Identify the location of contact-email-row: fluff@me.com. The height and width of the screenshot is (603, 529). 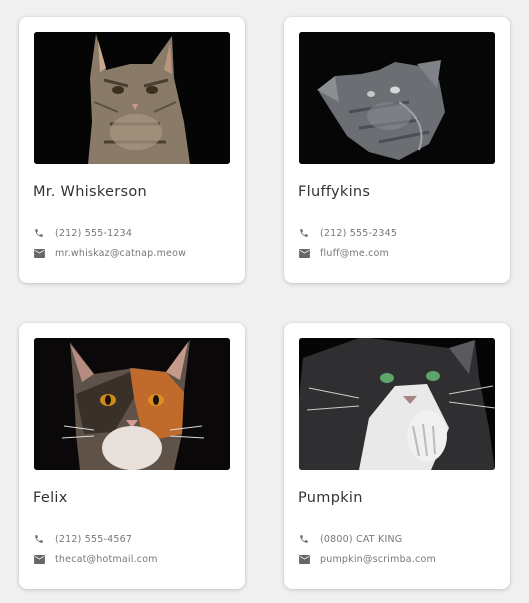
(343, 253).